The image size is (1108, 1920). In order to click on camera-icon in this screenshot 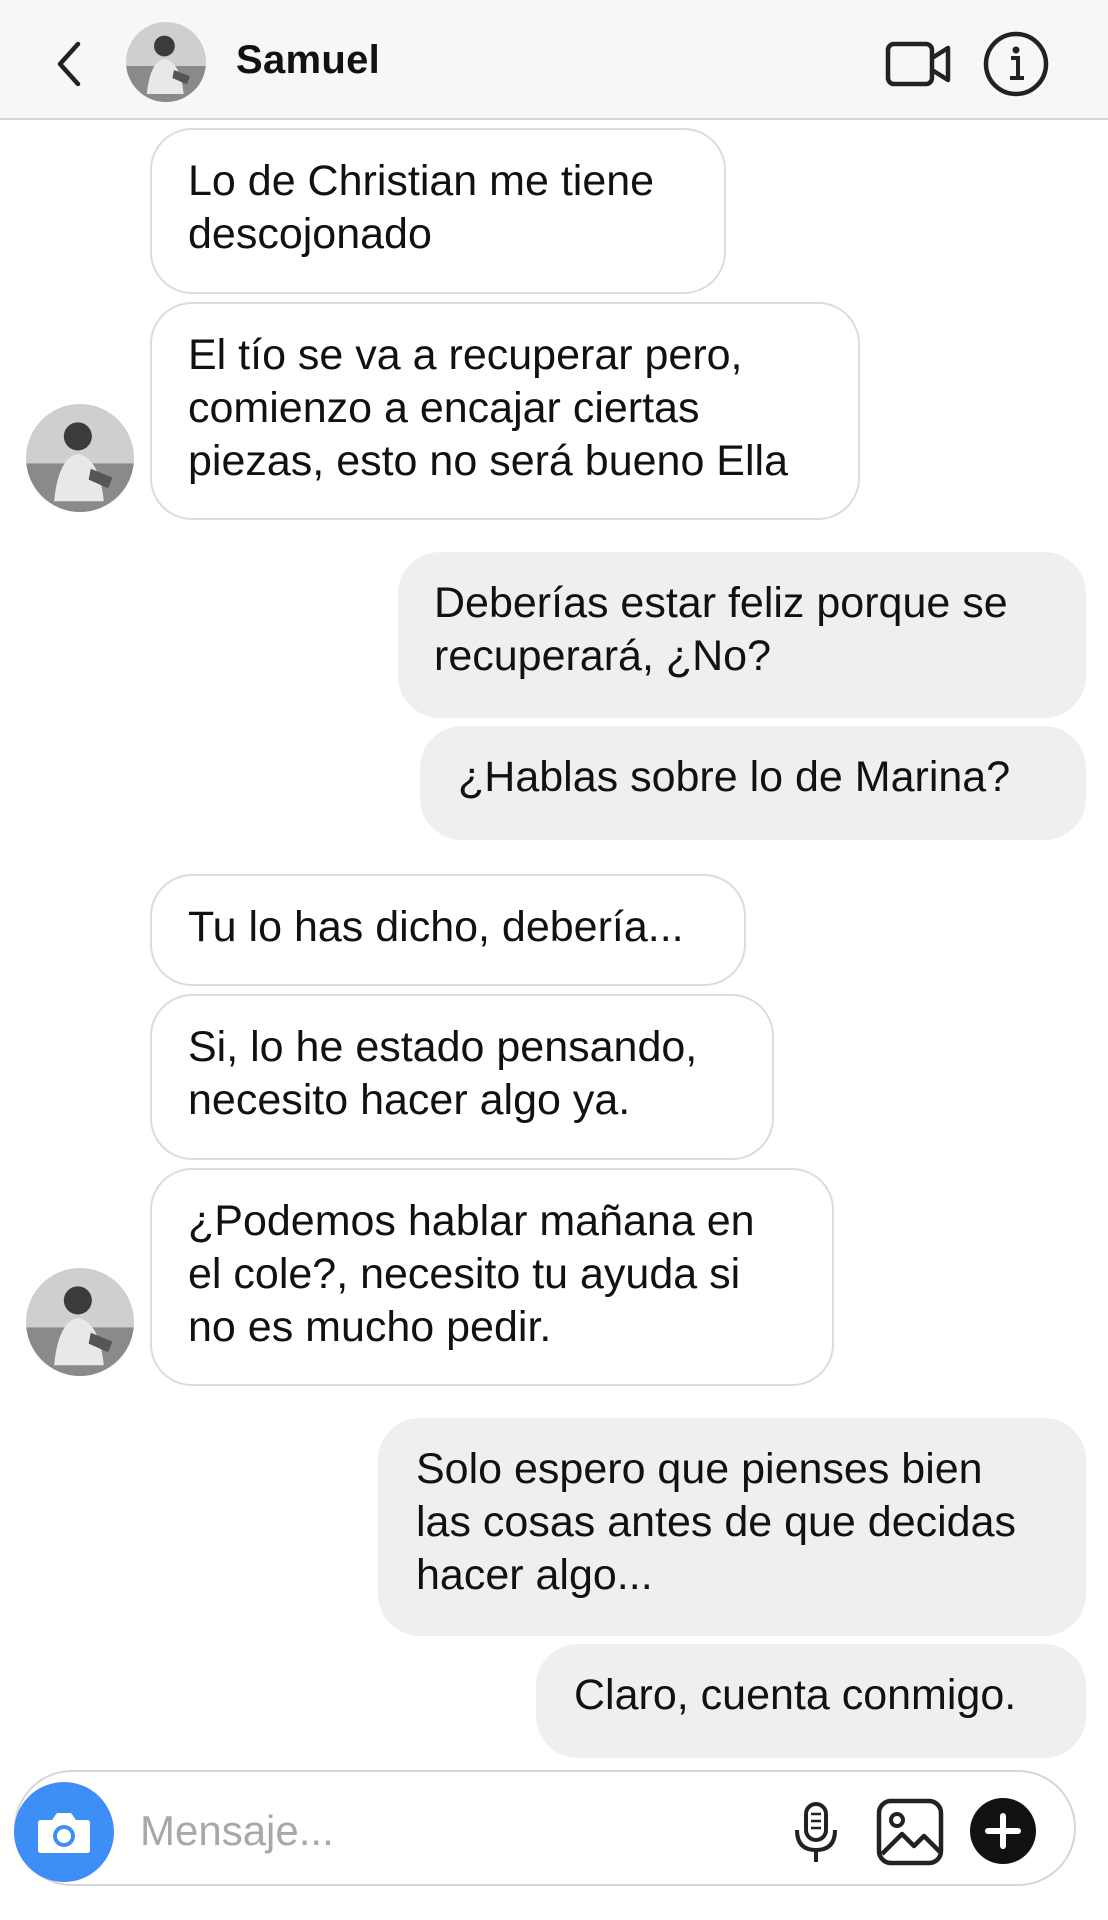, I will do `click(64, 1833)`.